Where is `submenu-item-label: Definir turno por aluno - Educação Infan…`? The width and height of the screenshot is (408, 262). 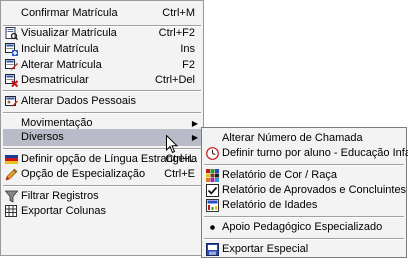
submenu-item-label: Definir turno por aluno - Educação Infan… is located at coordinates (315, 153).